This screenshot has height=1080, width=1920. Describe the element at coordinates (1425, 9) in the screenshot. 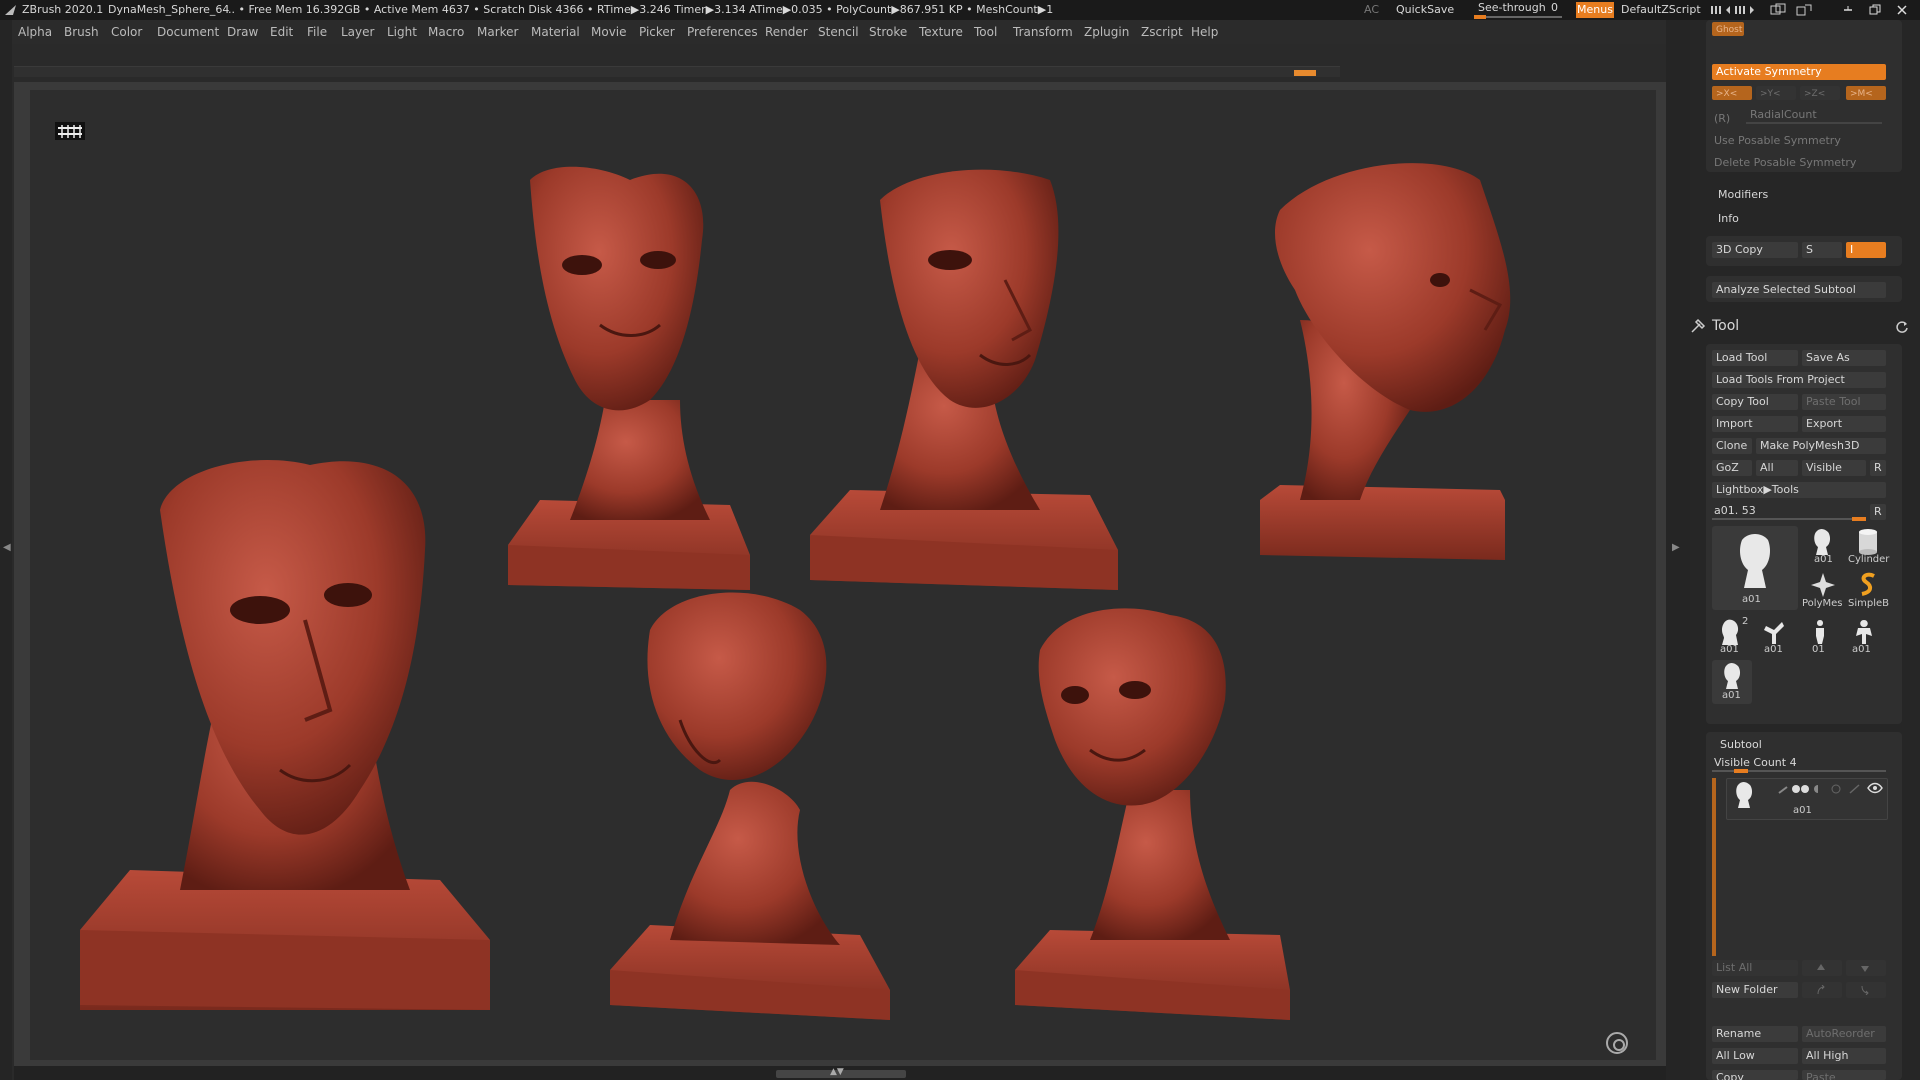

I see `quicksave-button: QuickSave` at that location.